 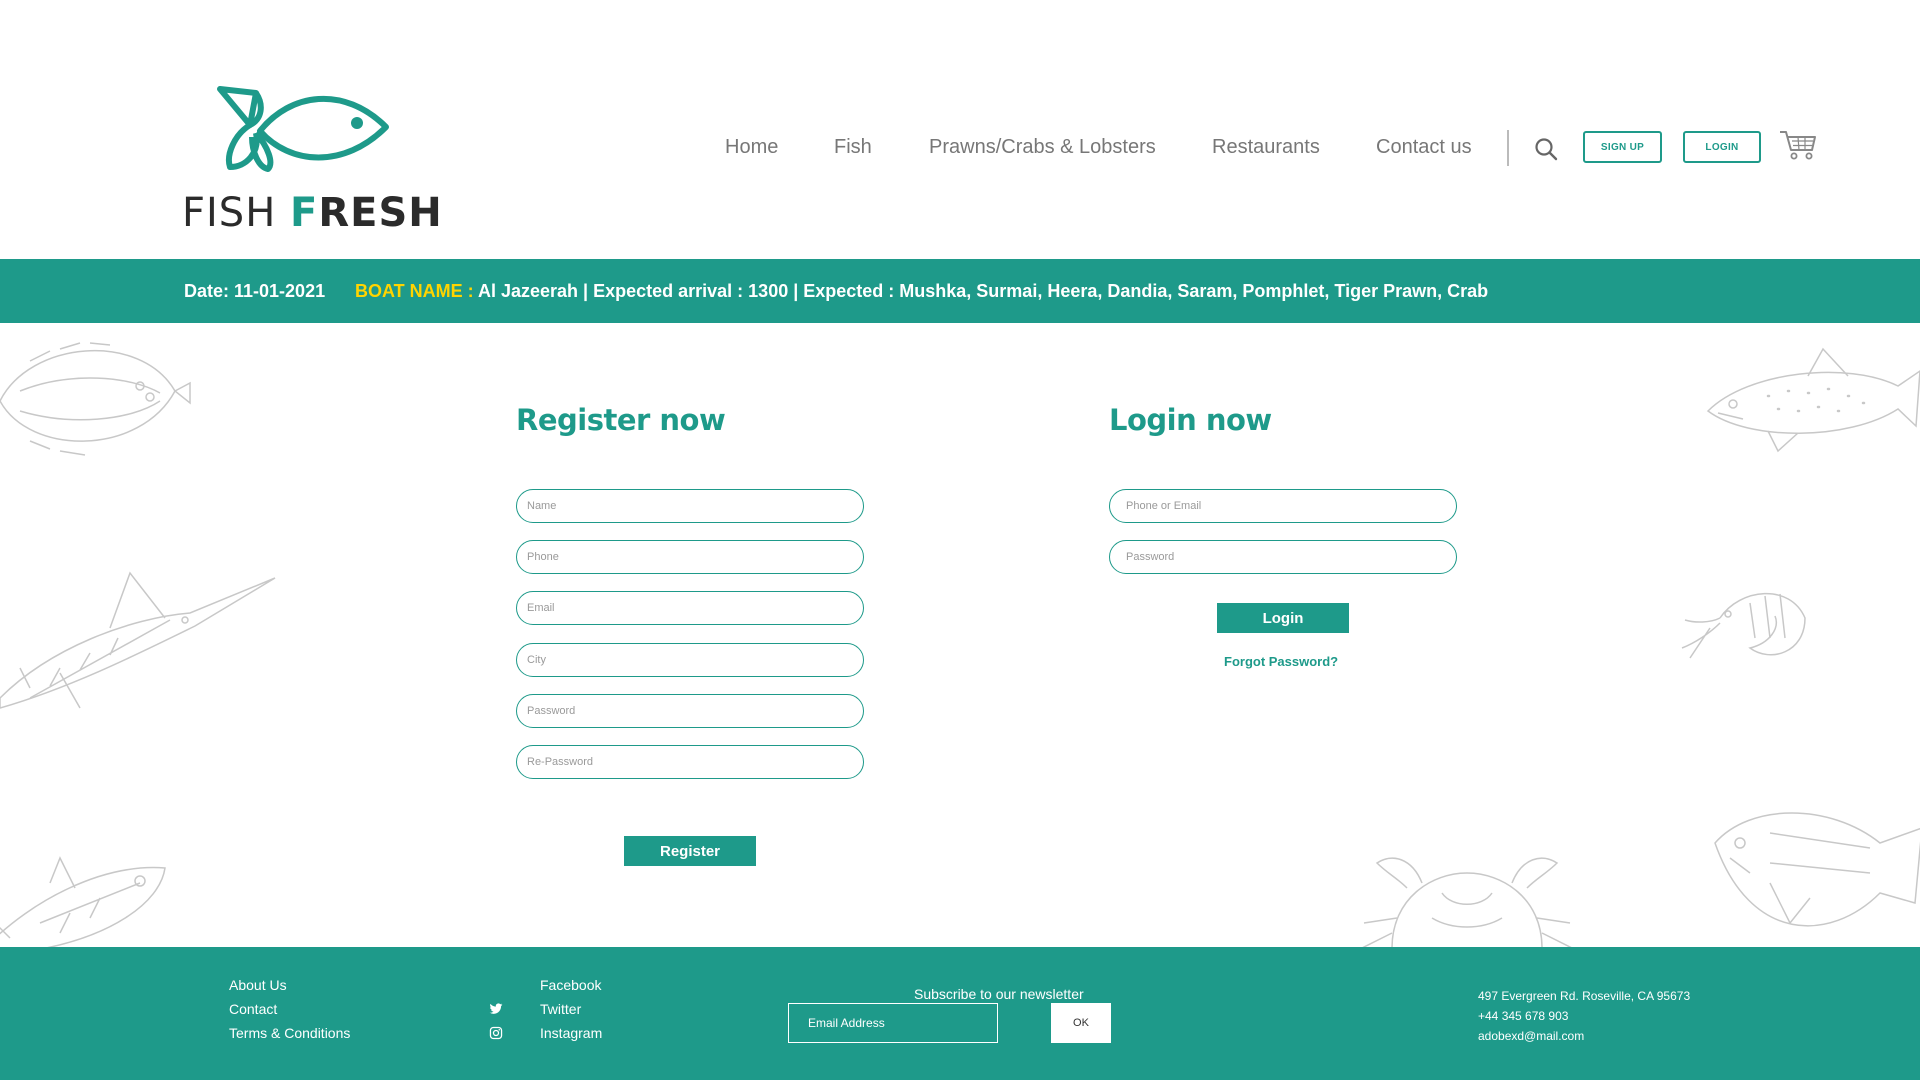 I want to click on prawn-sketch, so click(x=1745, y=625).